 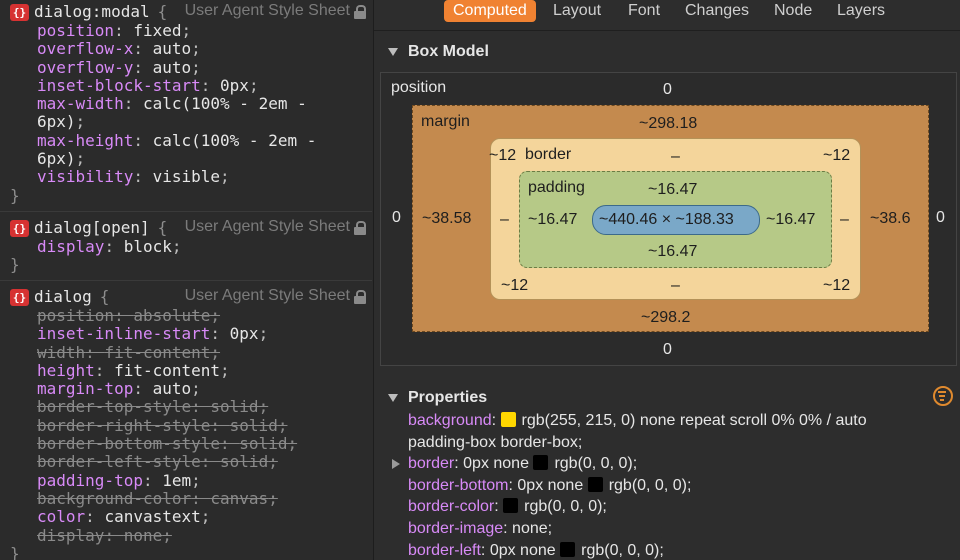 What do you see at coordinates (451, 506) in the screenshot?
I see `property-name: border-color` at bounding box center [451, 506].